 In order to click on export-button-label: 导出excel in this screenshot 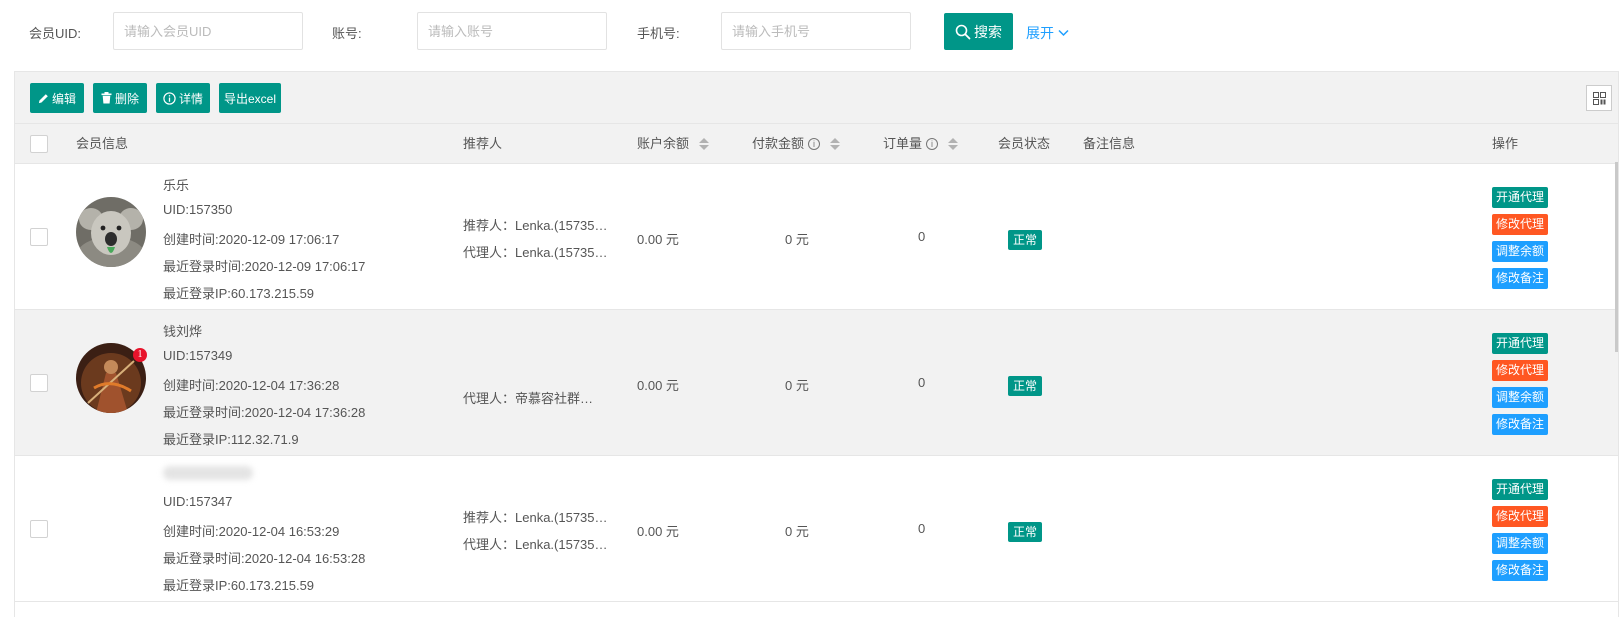, I will do `click(249, 98)`.